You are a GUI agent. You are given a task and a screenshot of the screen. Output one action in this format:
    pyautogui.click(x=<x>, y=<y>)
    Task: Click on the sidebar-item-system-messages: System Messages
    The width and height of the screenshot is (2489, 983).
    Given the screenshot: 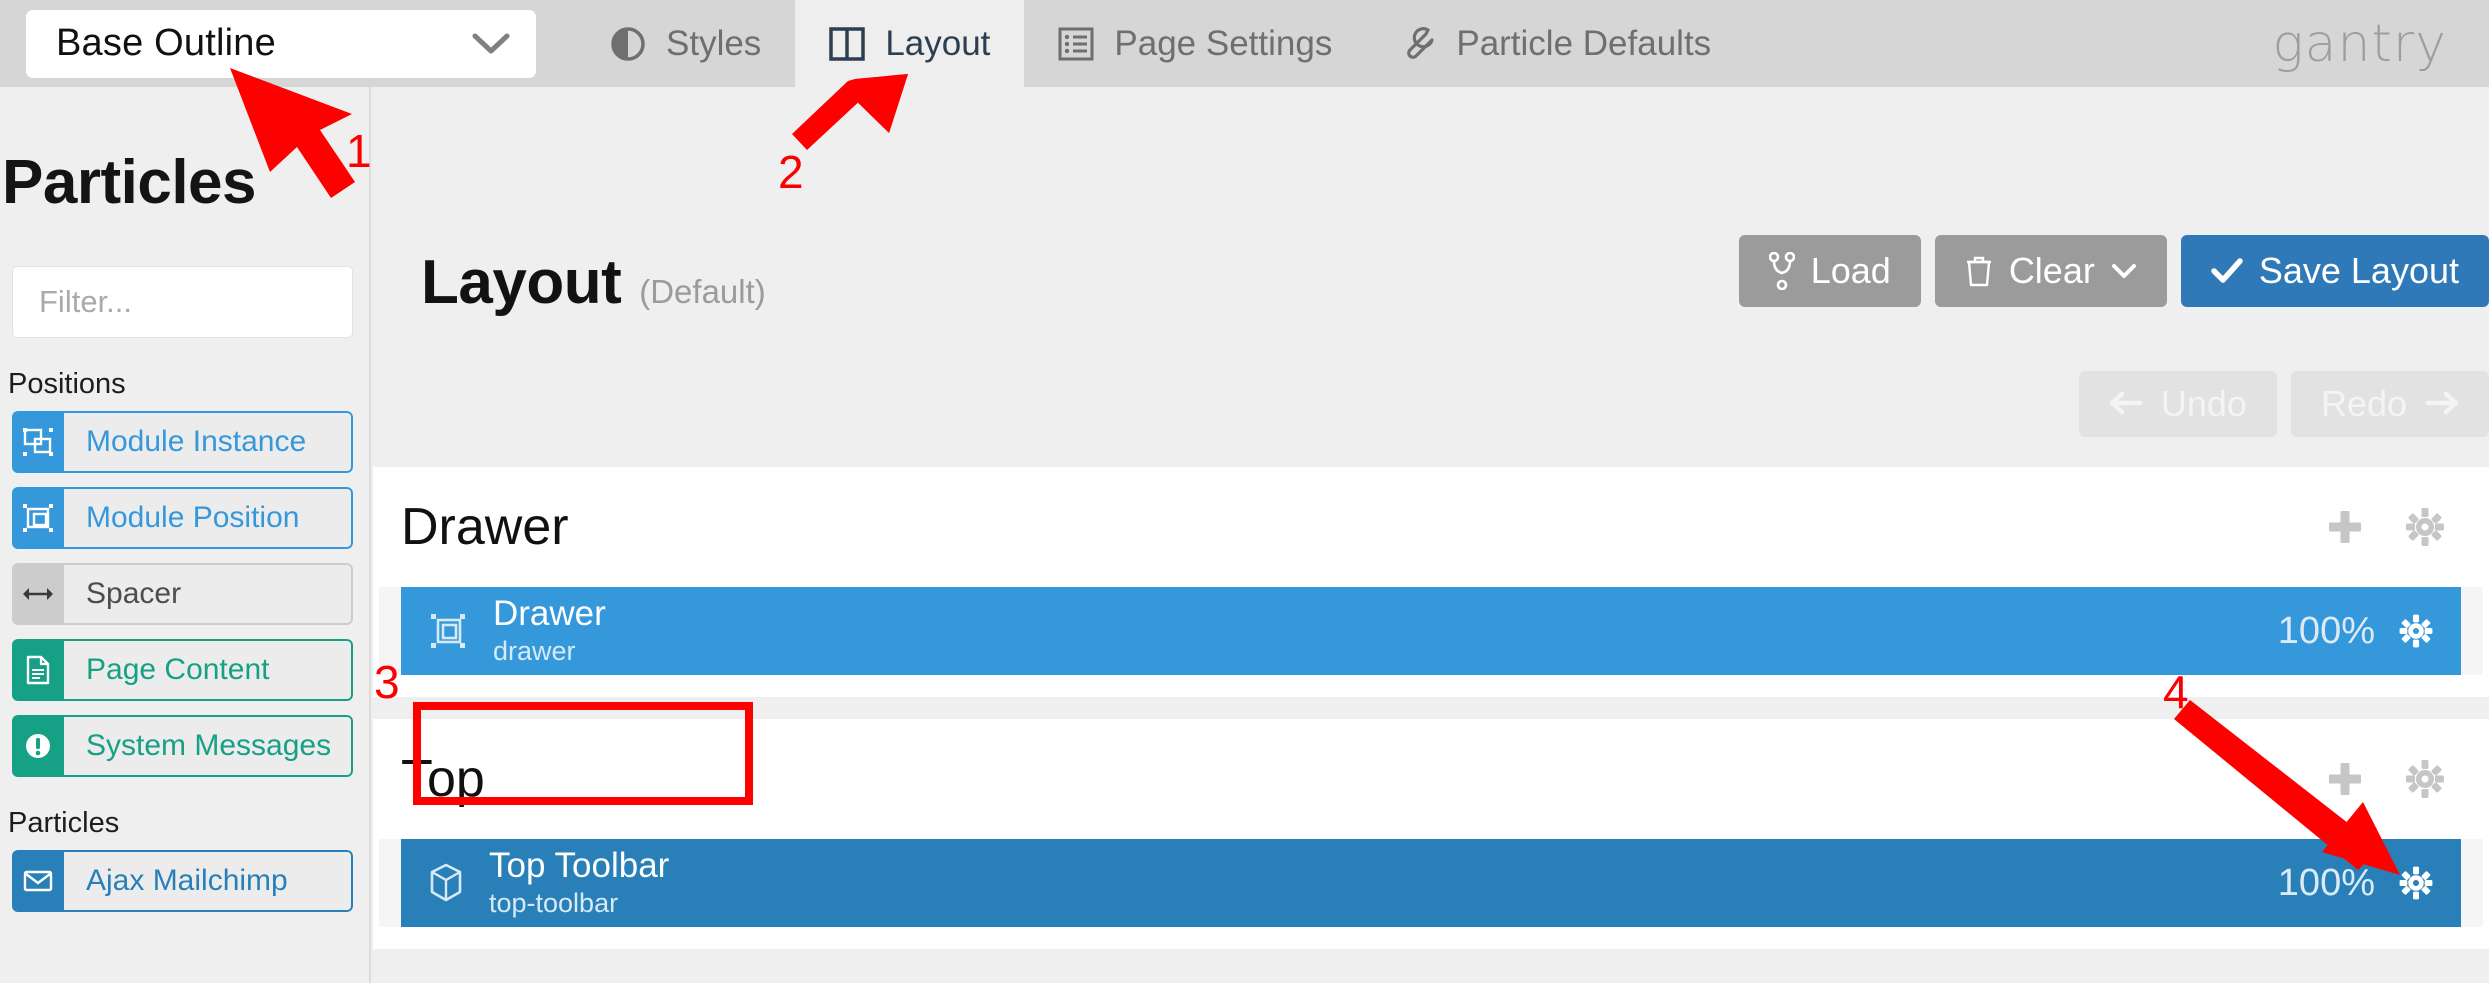 What is the action you would take?
    pyautogui.click(x=182, y=746)
    